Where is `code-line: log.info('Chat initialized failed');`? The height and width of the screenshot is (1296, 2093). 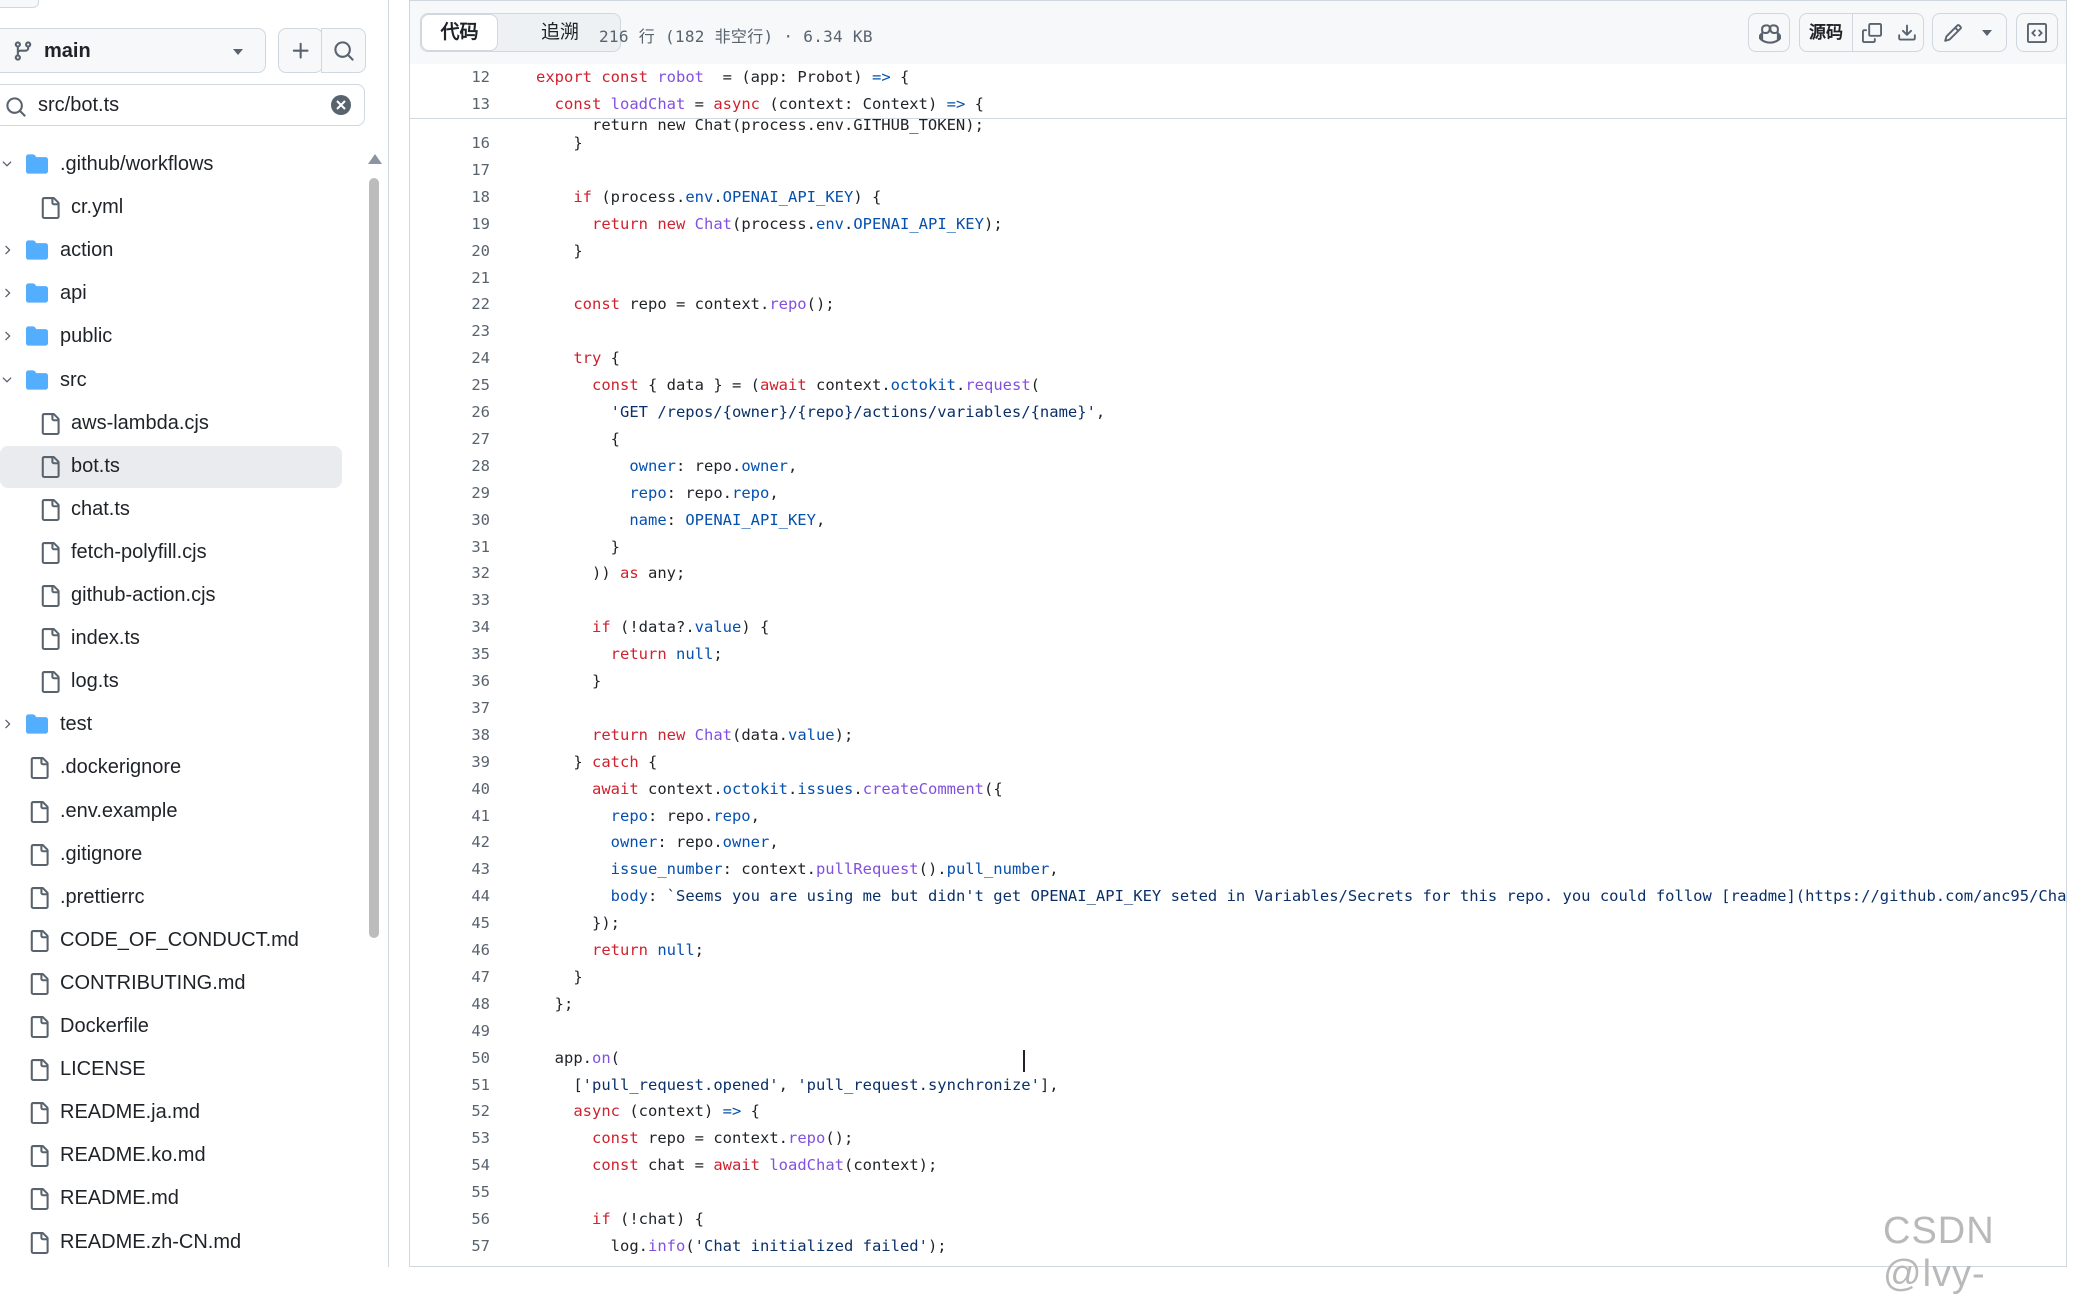 code-line: log.info('Chat initialized failed'); is located at coordinates (741, 1246).